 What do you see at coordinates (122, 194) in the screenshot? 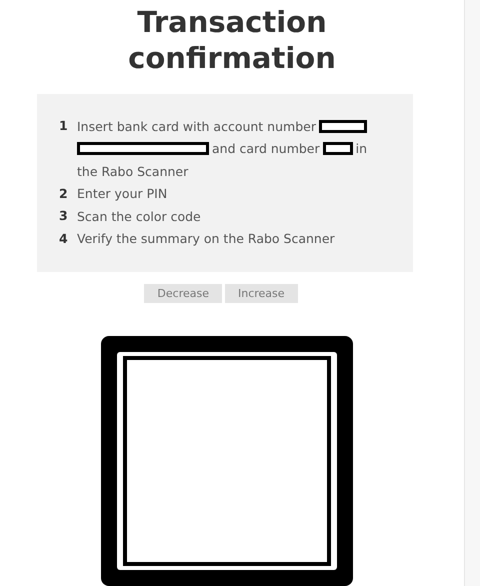
I see `step-text: Enter your PIN` at bounding box center [122, 194].